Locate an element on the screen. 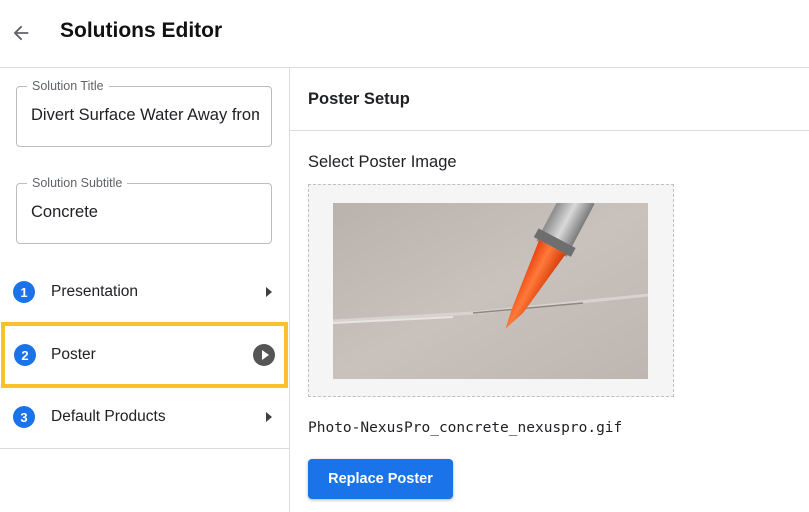 Image resolution: width=809 pixels, height=512 pixels. step-presentation: 1 Presentation is located at coordinates (144, 292).